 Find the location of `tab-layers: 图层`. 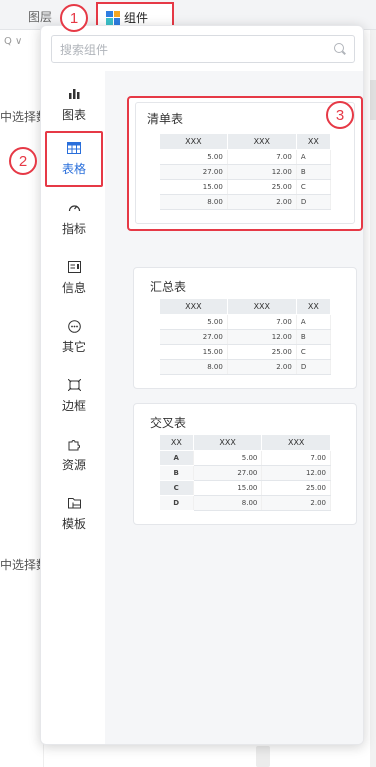

tab-layers: 图层 is located at coordinates (40, 16).